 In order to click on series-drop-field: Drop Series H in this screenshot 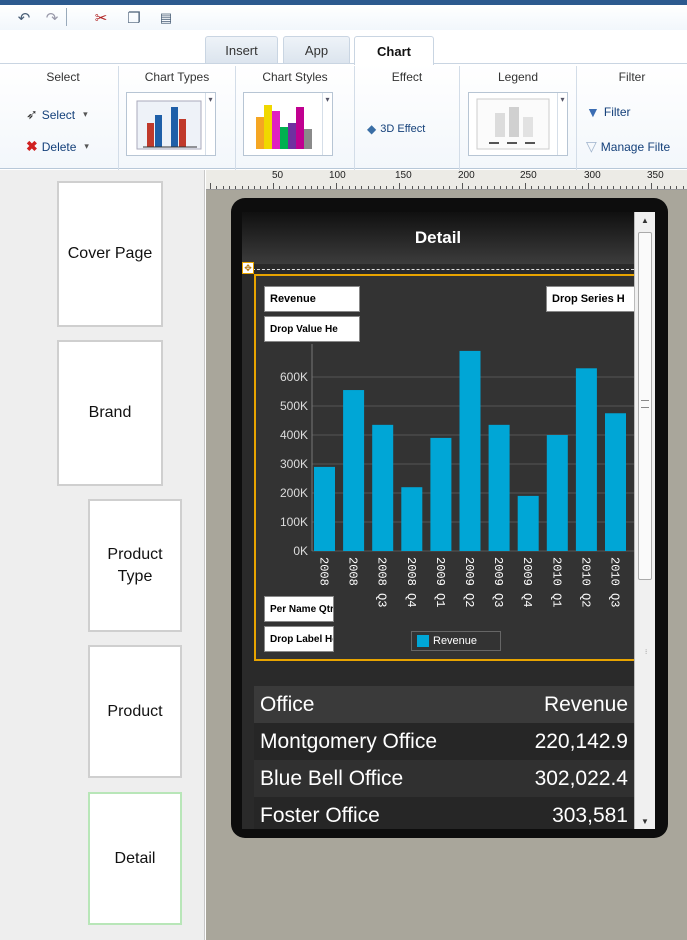, I will do `click(591, 299)`.